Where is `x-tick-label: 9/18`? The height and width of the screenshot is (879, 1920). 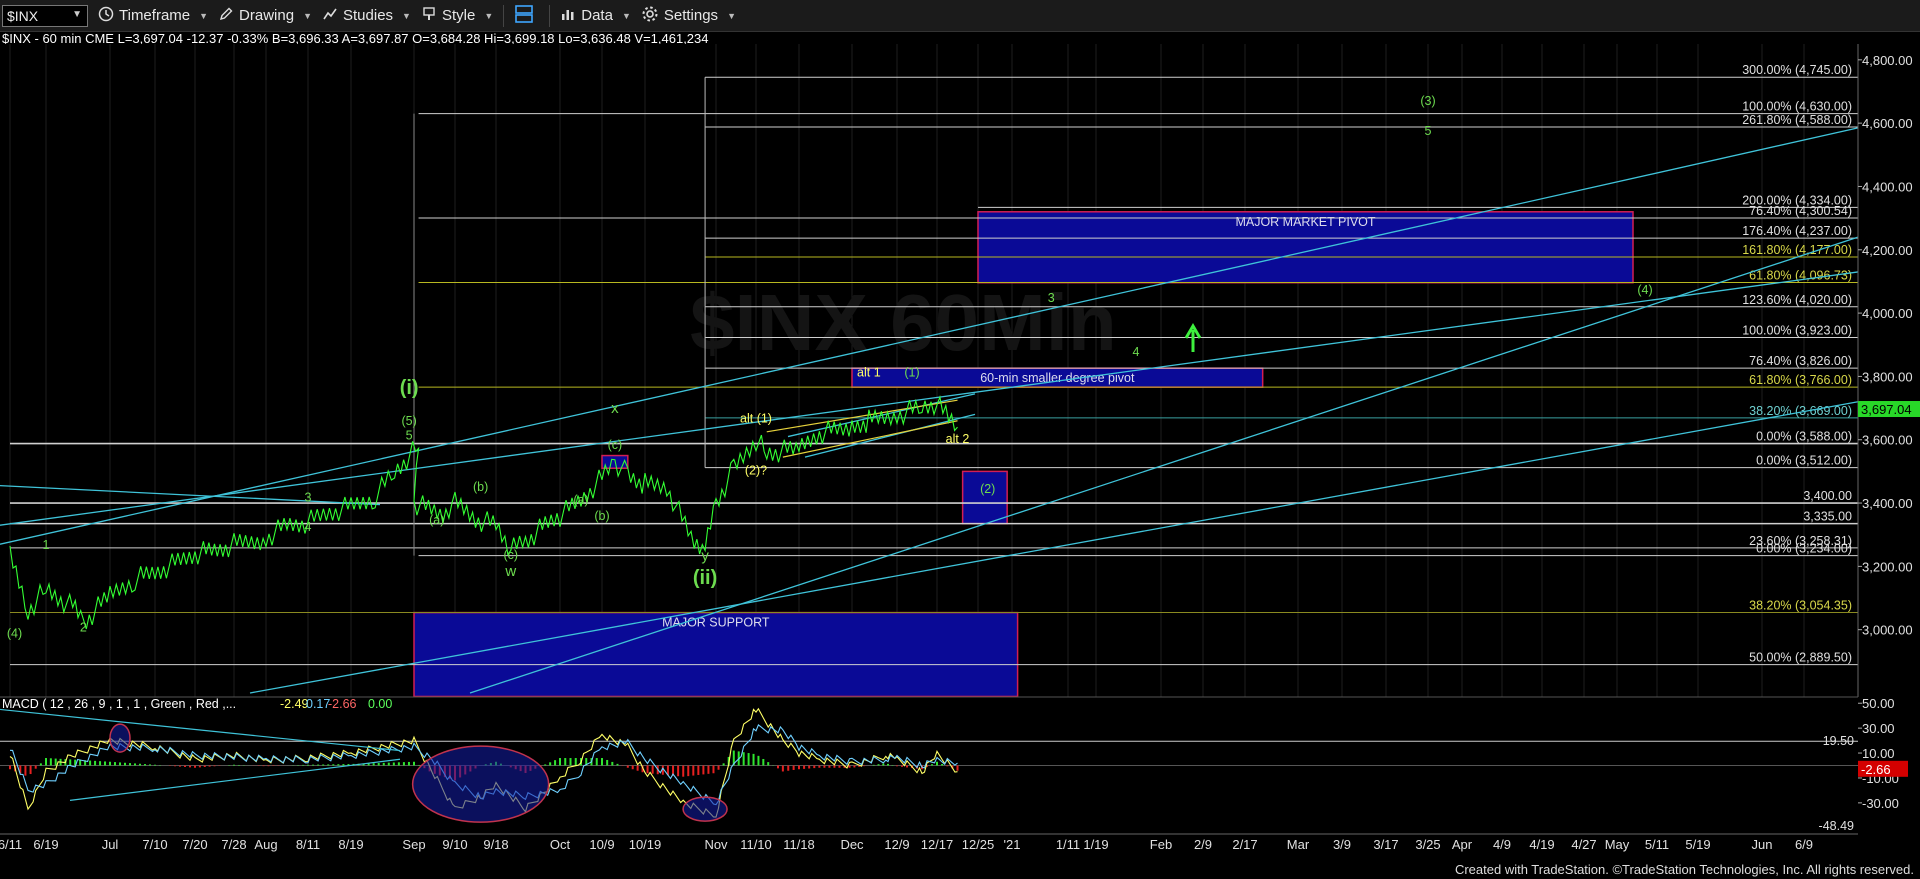 x-tick-label: 9/18 is located at coordinates (495, 844).